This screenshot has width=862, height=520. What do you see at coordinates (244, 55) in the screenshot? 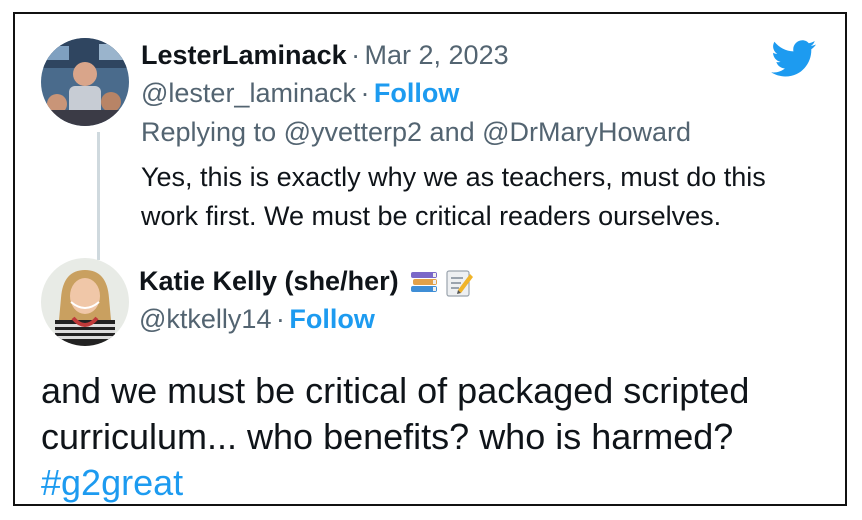
I see `reply-display-name: LesterLaminack` at bounding box center [244, 55].